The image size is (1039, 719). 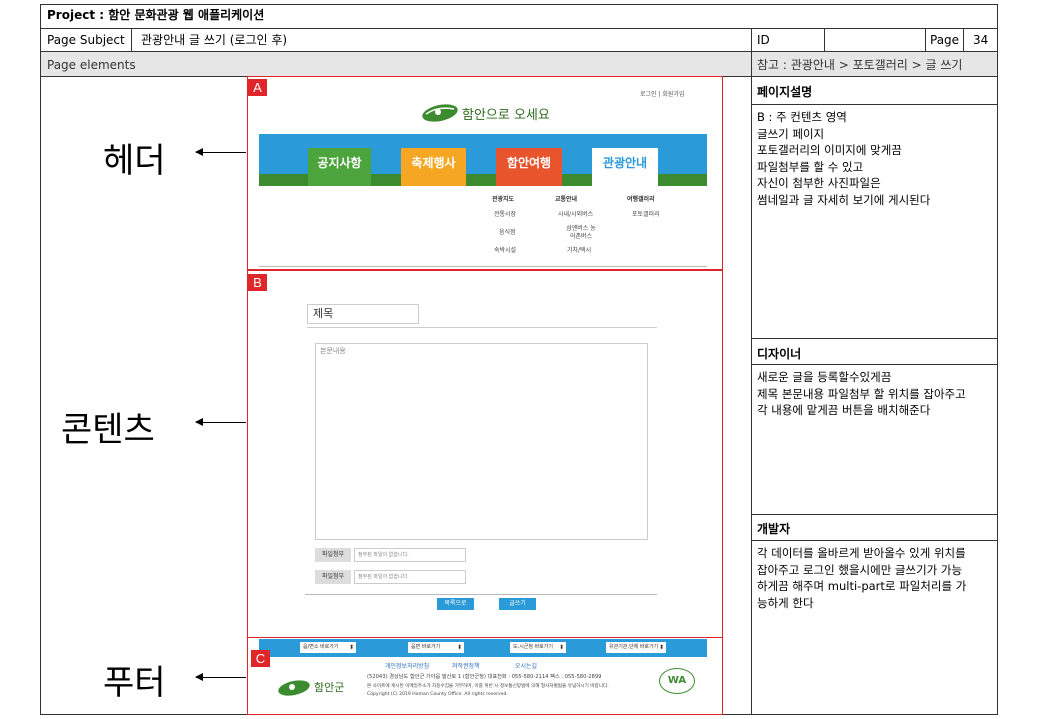 I want to click on submenu-item: 전통시장, so click(x=505, y=215).